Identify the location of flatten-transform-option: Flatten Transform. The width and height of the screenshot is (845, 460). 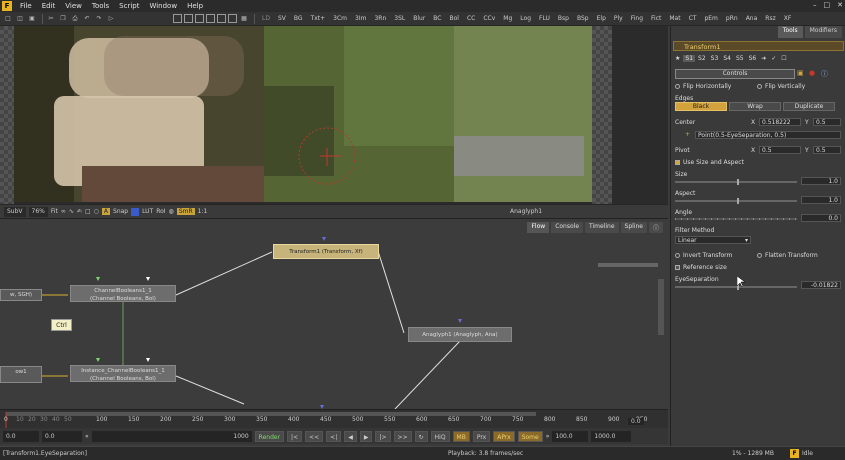
(787, 255).